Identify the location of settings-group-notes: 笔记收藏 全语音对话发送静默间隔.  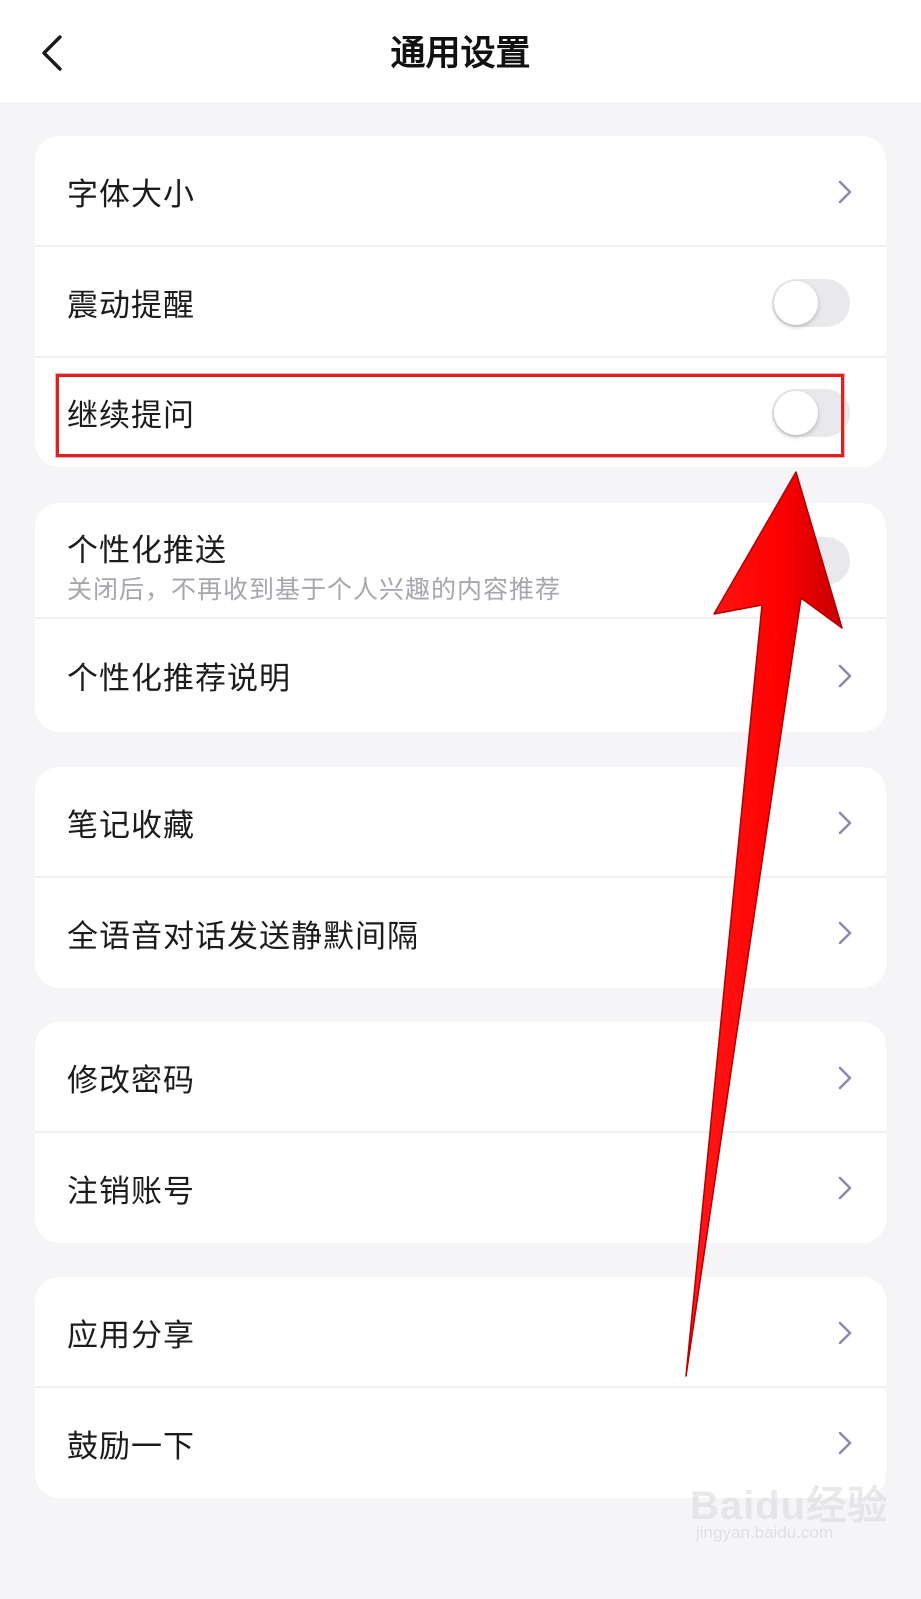
(460, 877).